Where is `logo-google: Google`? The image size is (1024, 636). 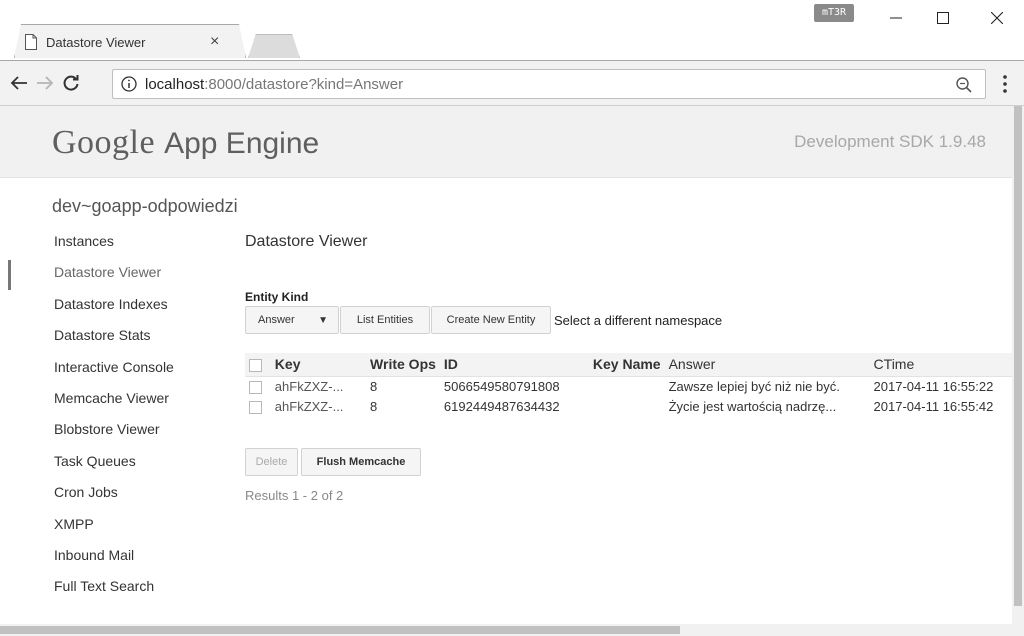 logo-google: Google is located at coordinates (104, 142).